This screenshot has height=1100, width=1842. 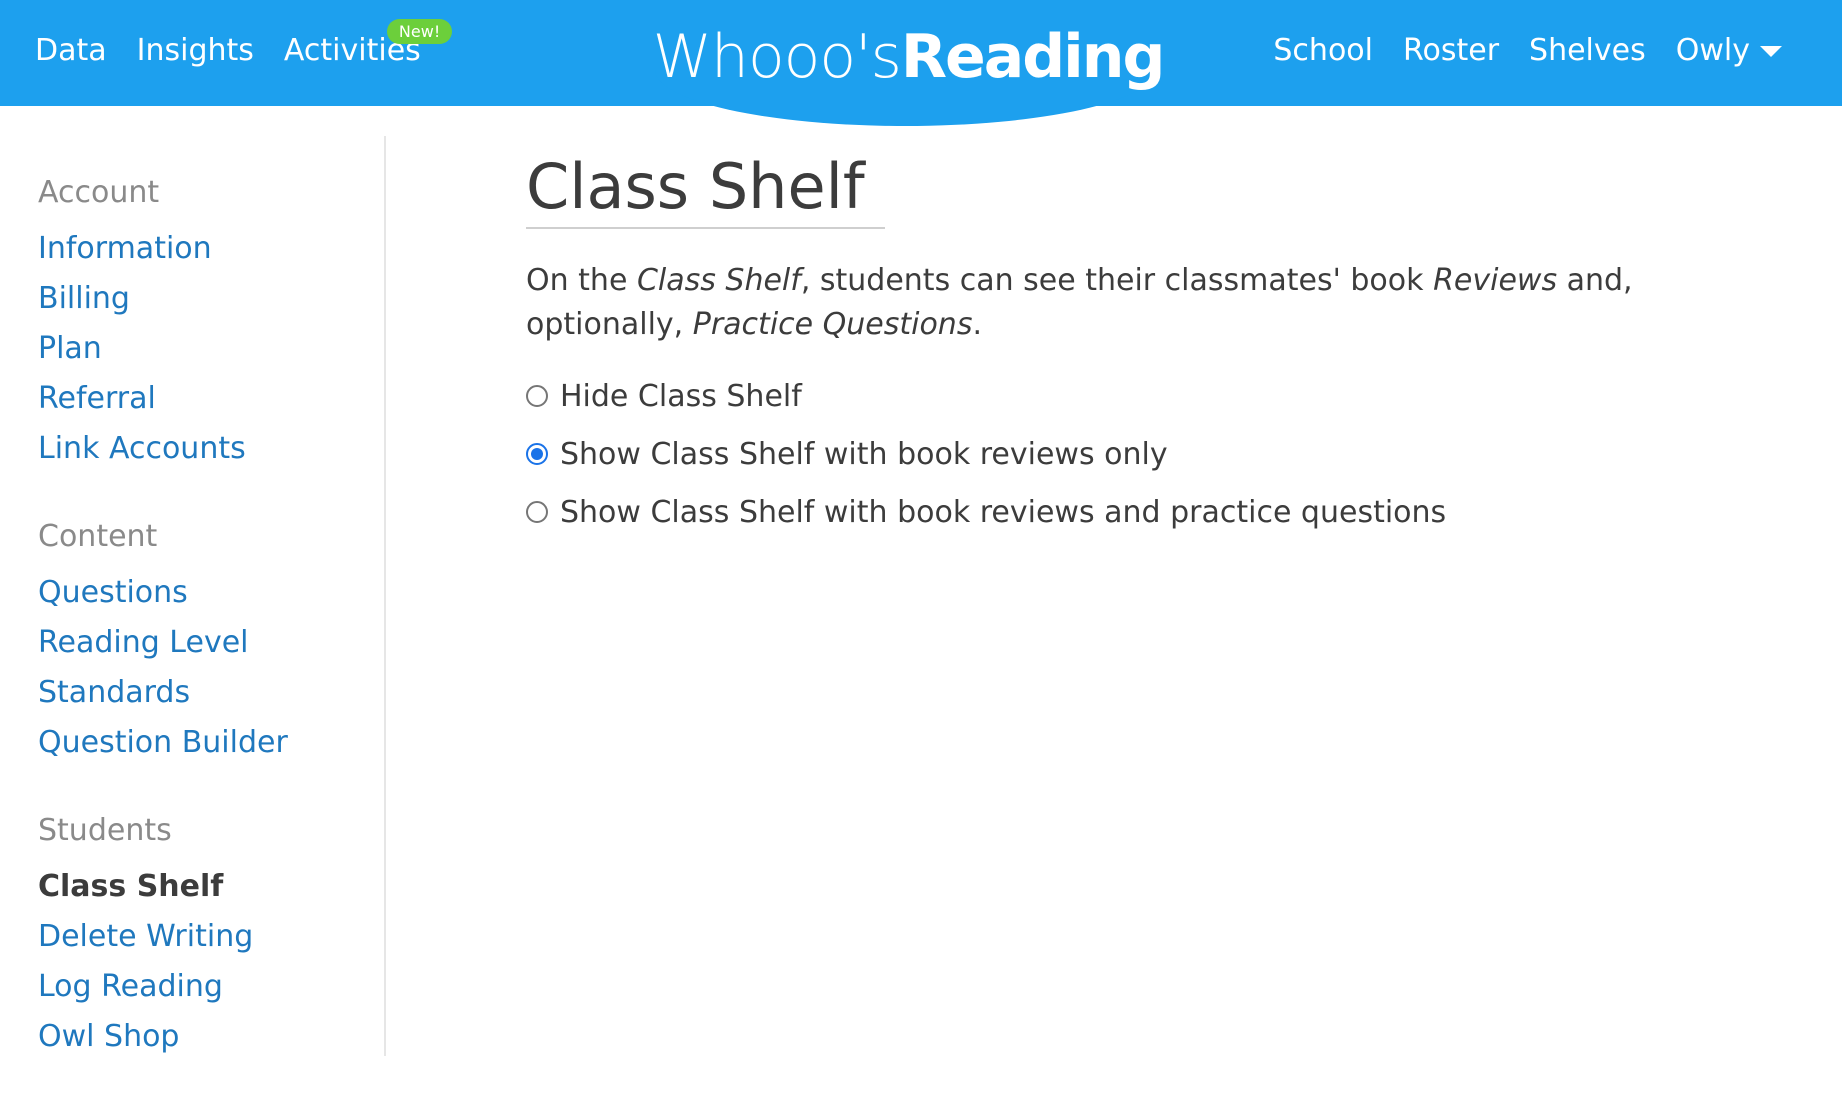 I want to click on desc-em-class-shelf: Class Shelf, so click(x=718, y=280).